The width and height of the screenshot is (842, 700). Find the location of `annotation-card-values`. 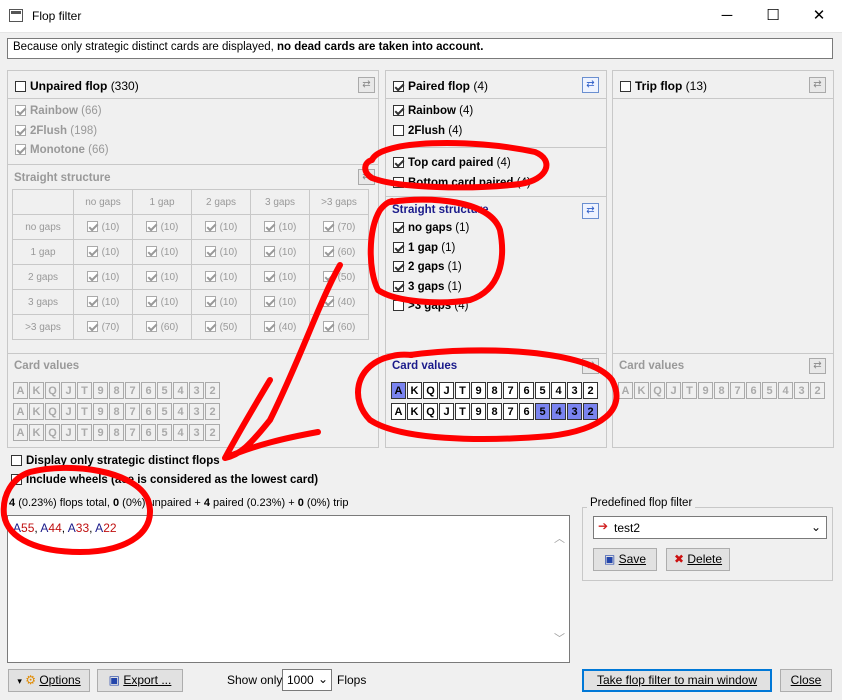

annotation-card-values is located at coordinates (487, 394).